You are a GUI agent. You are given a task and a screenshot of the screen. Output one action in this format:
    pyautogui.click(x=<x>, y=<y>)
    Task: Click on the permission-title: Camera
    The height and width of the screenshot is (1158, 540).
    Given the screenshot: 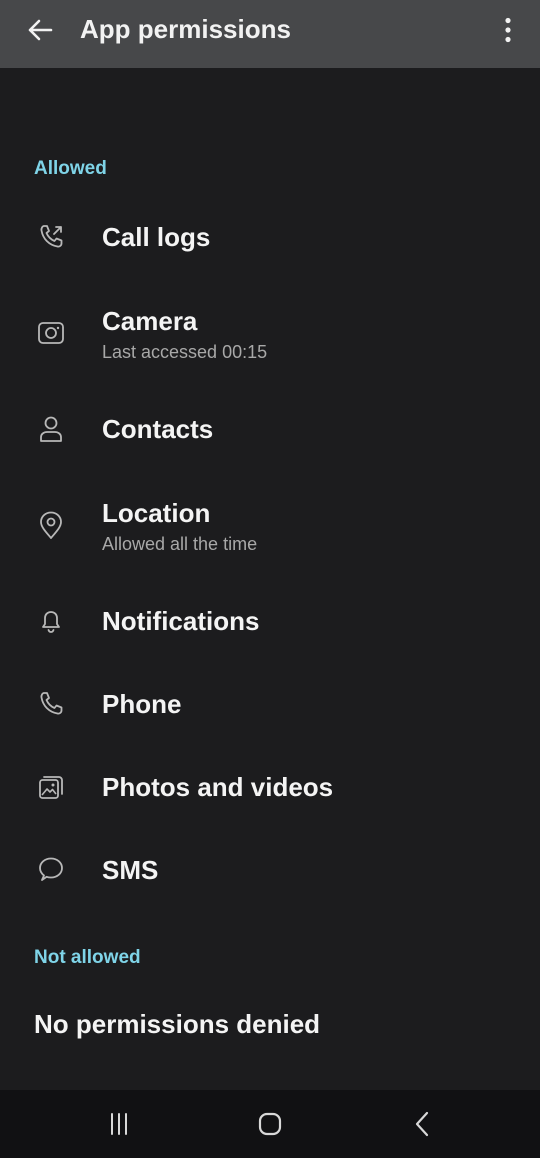 What is the action you would take?
    pyautogui.click(x=150, y=321)
    